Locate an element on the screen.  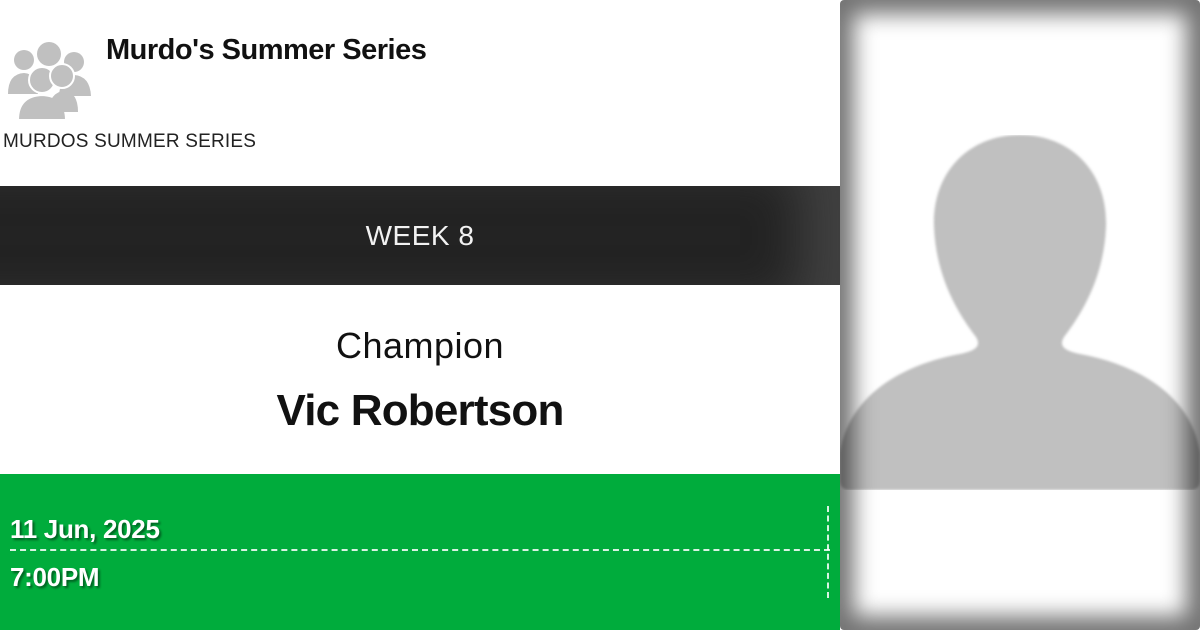
week-label: WEEK 8 is located at coordinates (420, 235).